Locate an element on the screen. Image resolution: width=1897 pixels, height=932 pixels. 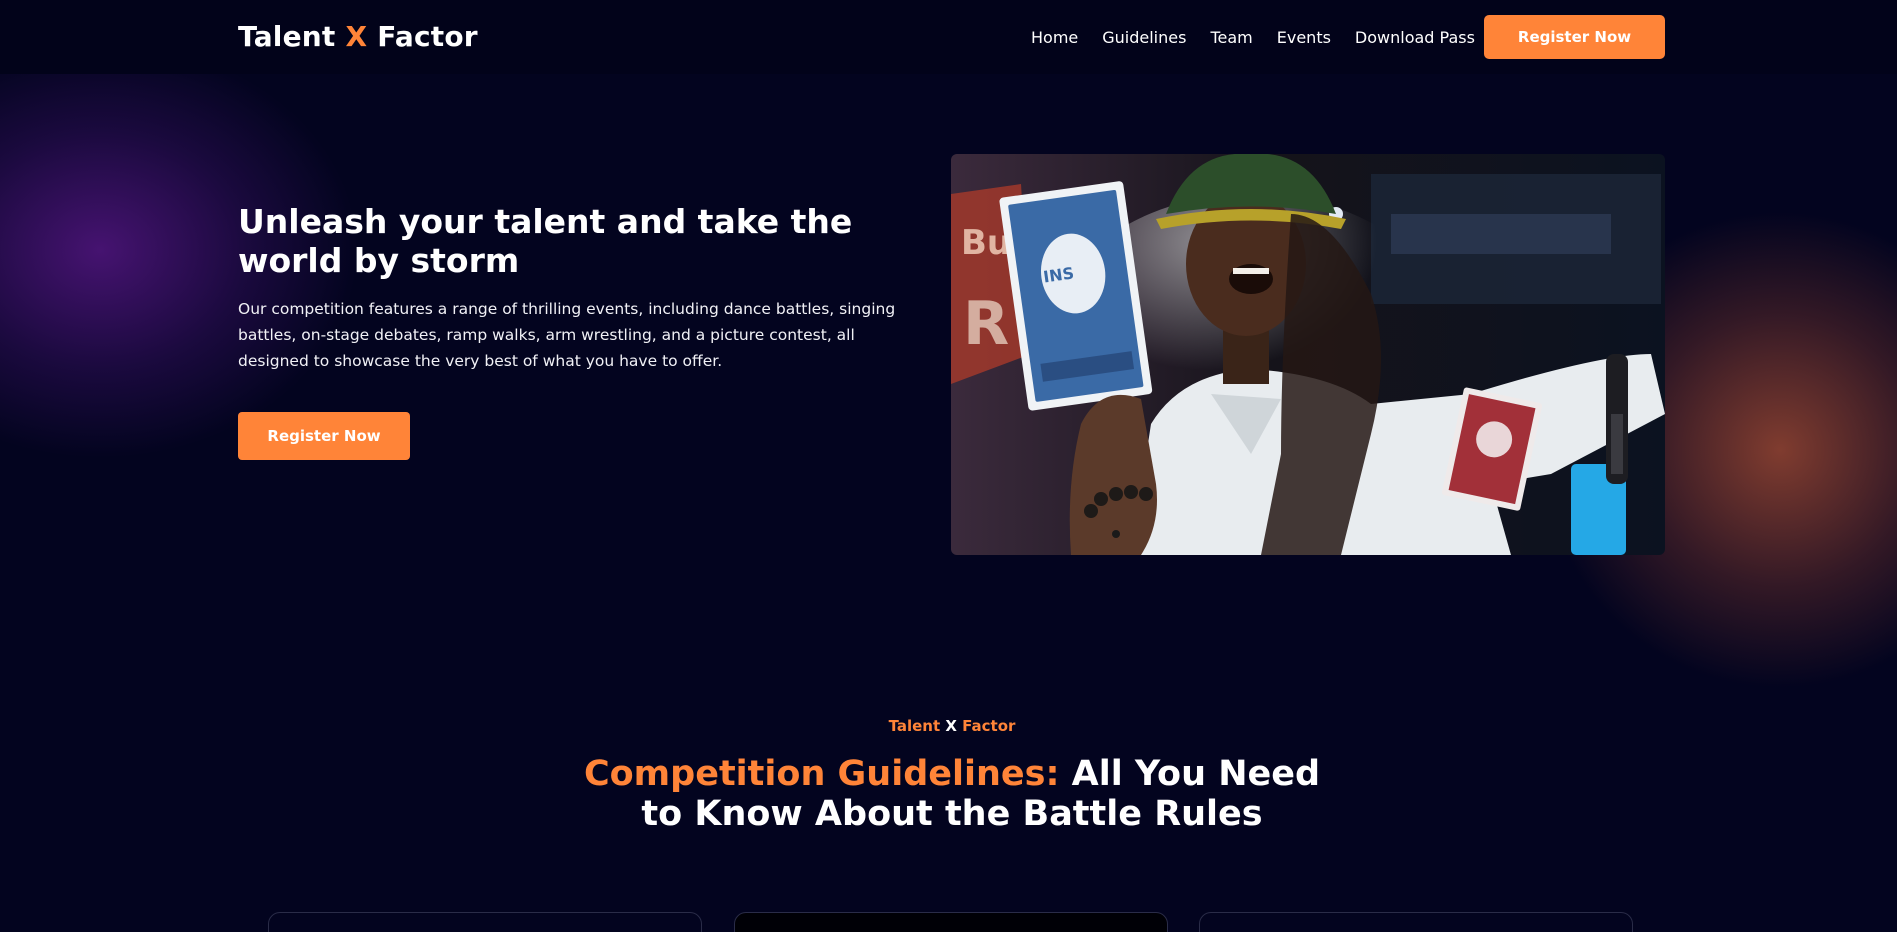
logo-text-x: X is located at coordinates (356, 36).